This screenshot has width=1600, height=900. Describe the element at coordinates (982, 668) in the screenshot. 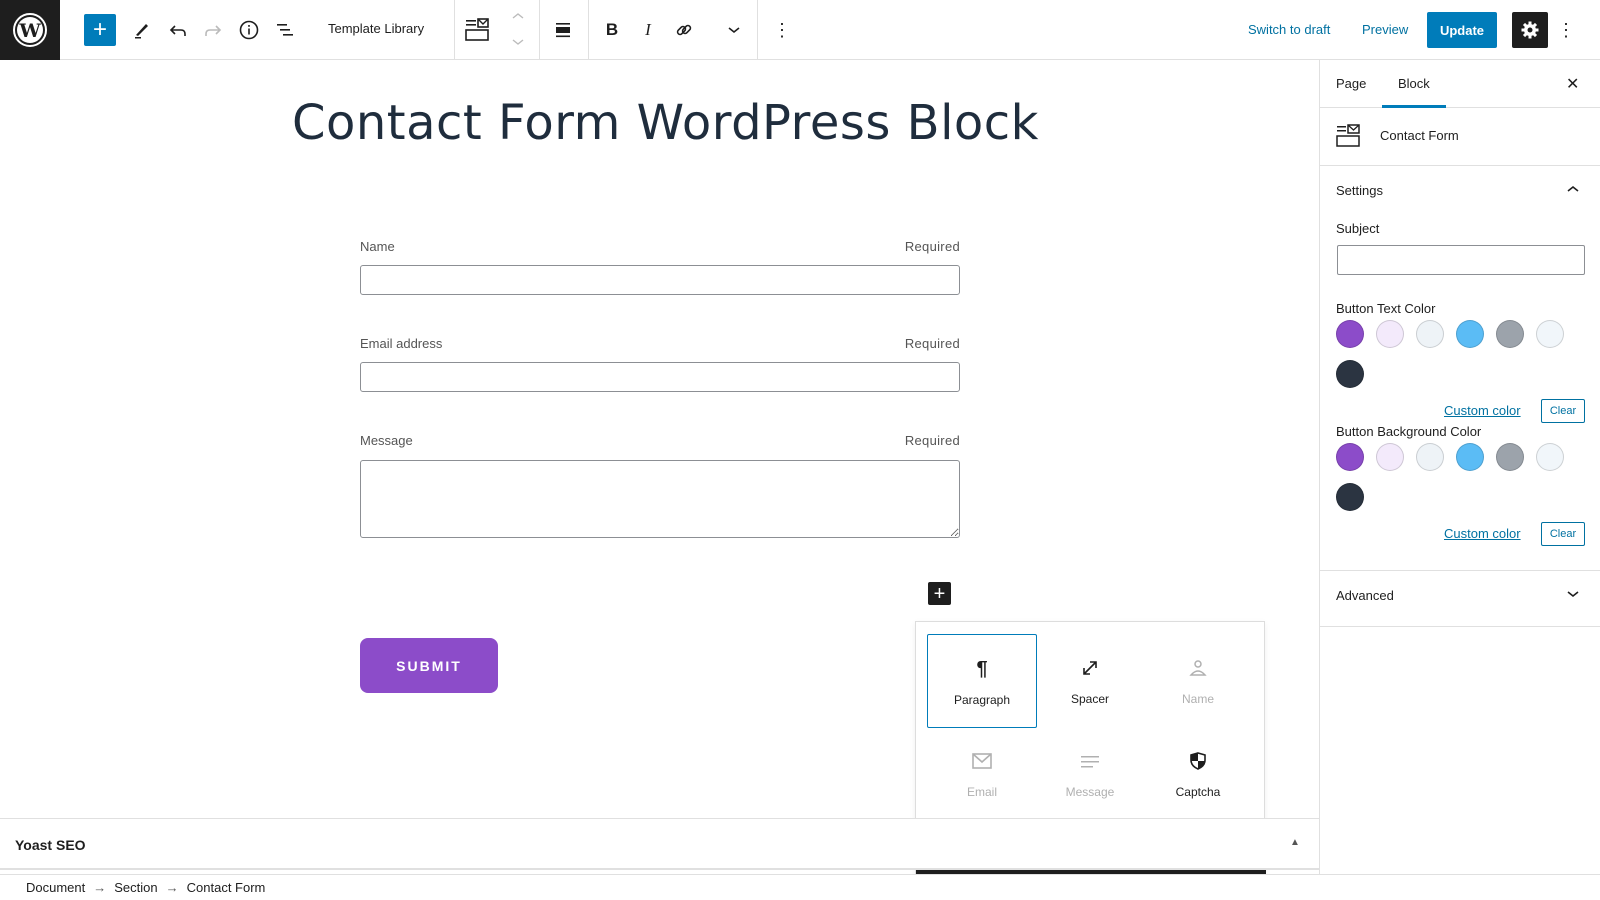

I see `paragraph-icon: ¶` at that location.